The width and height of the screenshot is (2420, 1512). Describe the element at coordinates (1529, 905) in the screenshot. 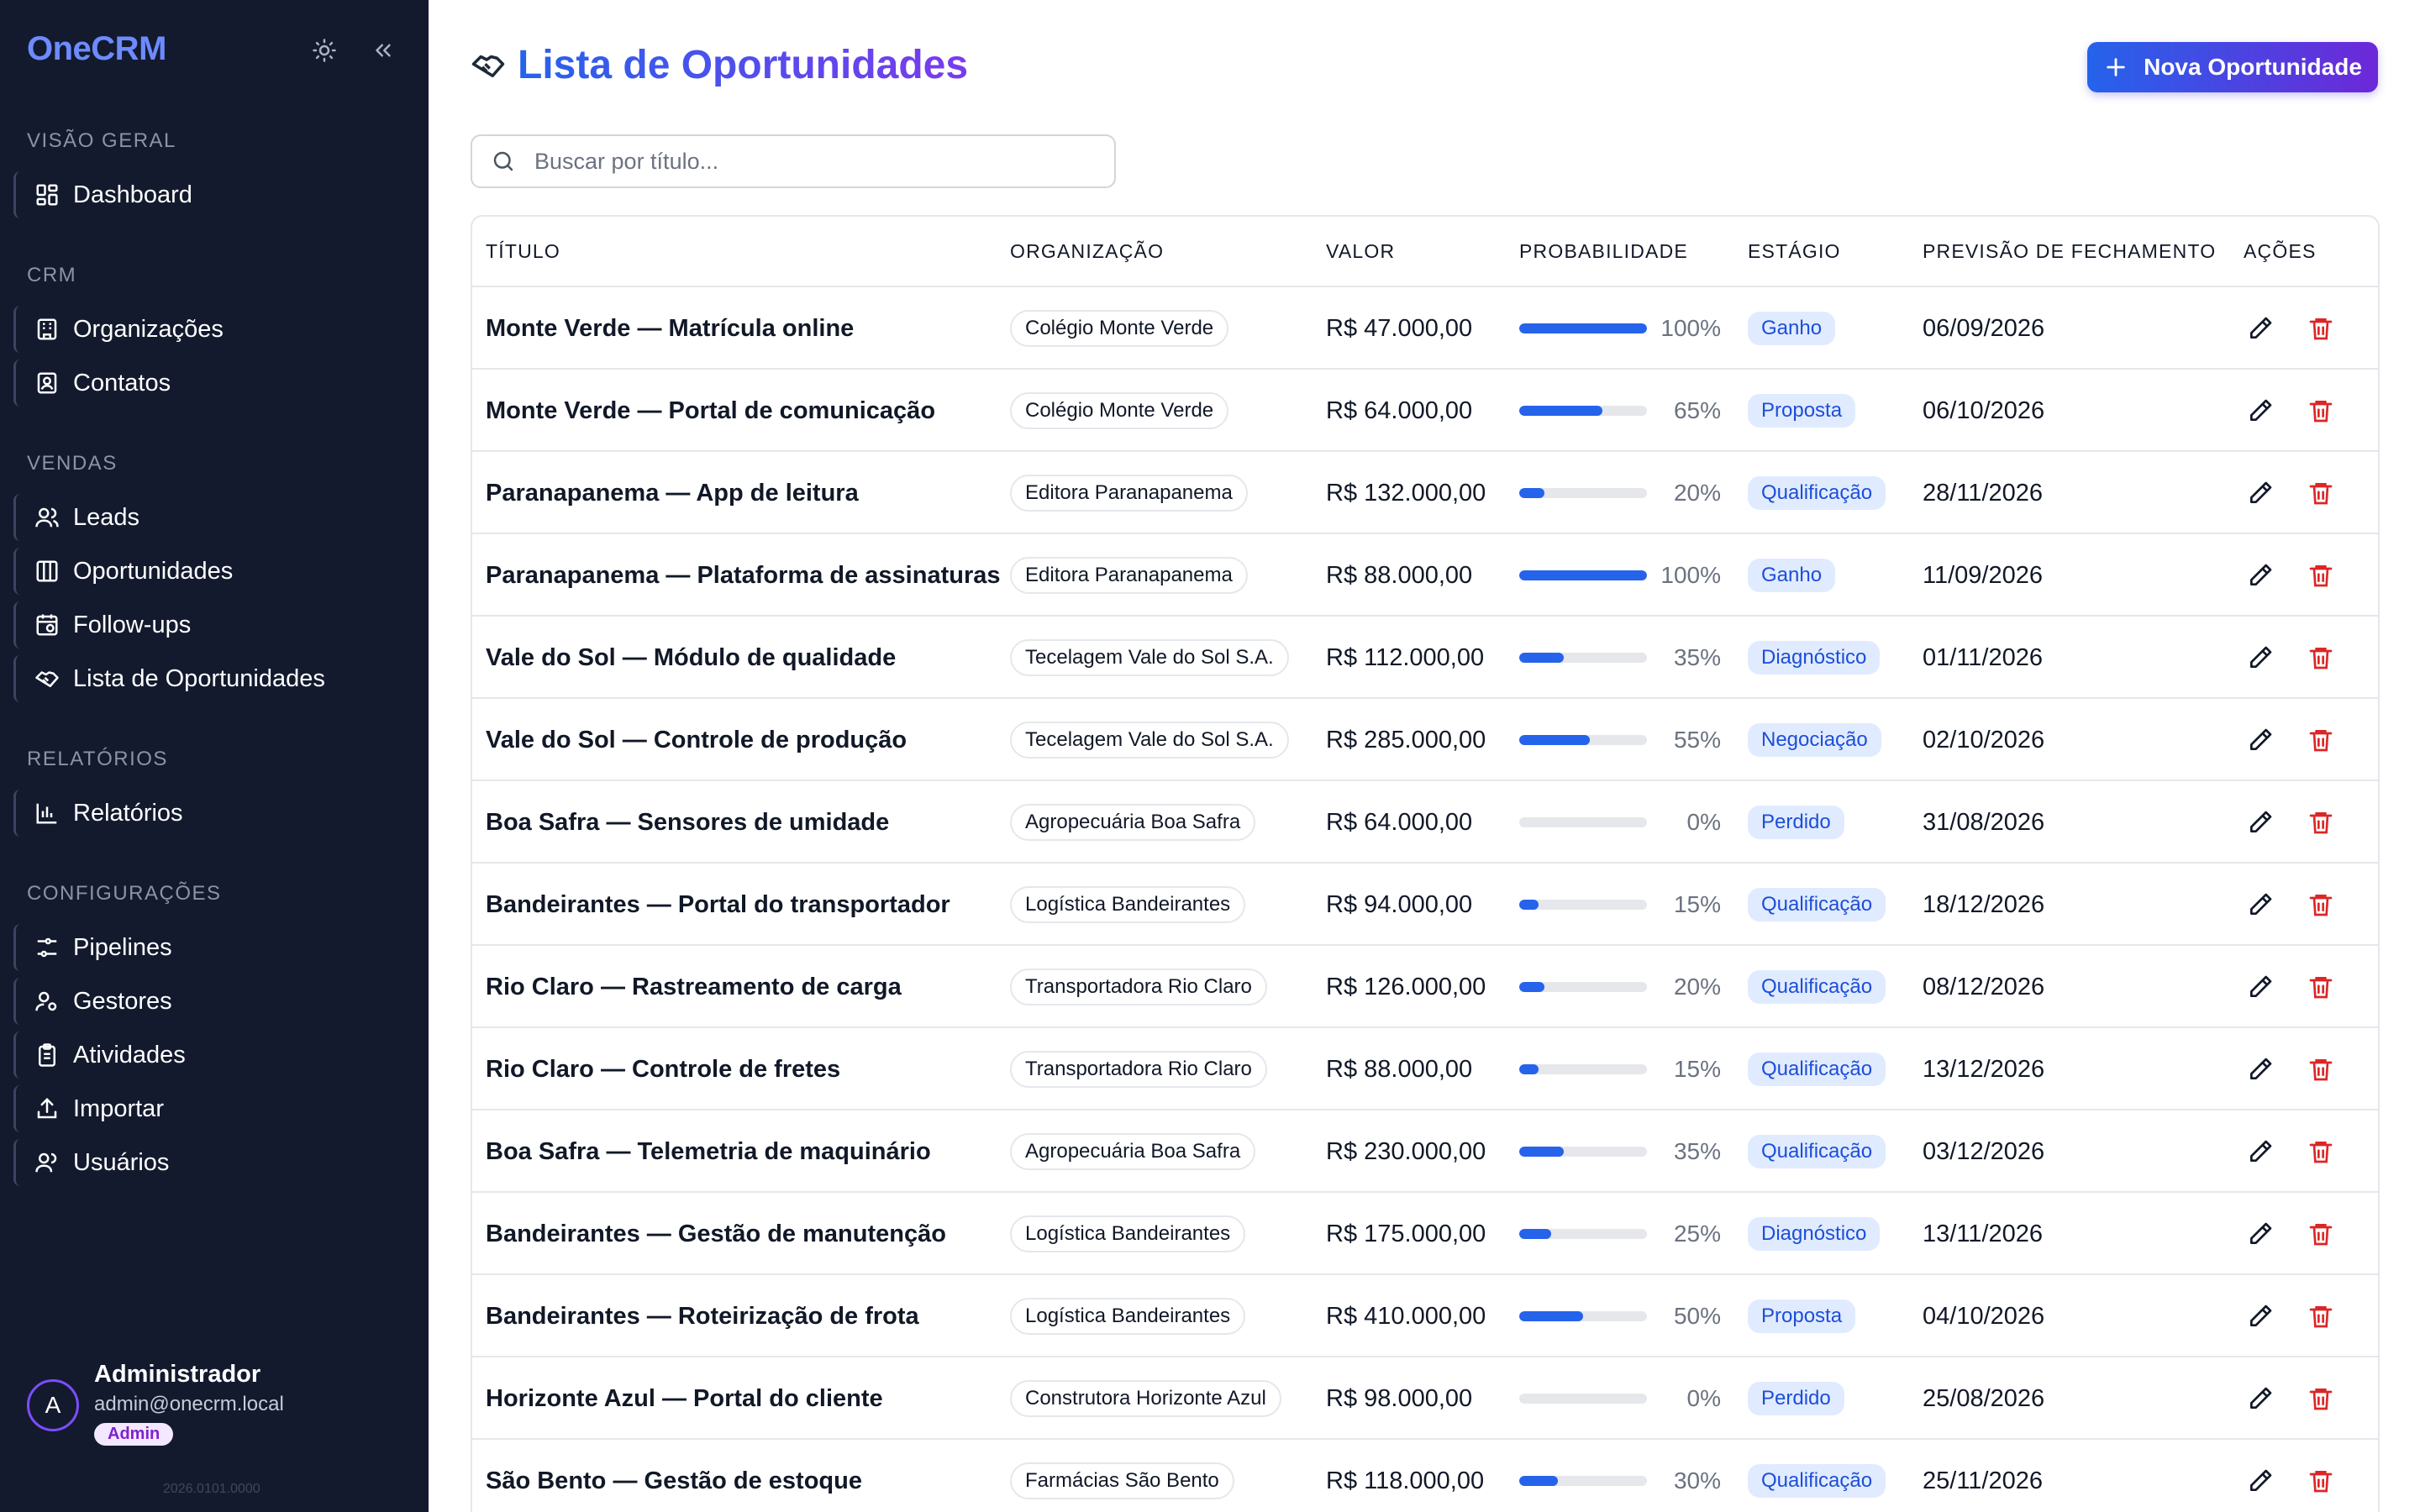

I see `probability-bar-fill` at that location.